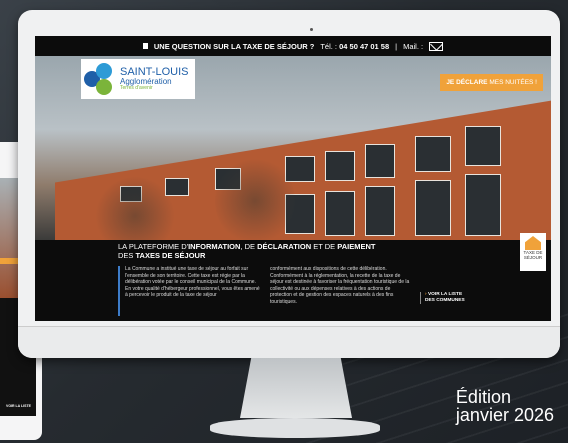 The image size is (568, 443). What do you see at coordinates (136, 88) in the screenshot?
I see `logo-tagline: Terres d'avenir` at bounding box center [136, 88].